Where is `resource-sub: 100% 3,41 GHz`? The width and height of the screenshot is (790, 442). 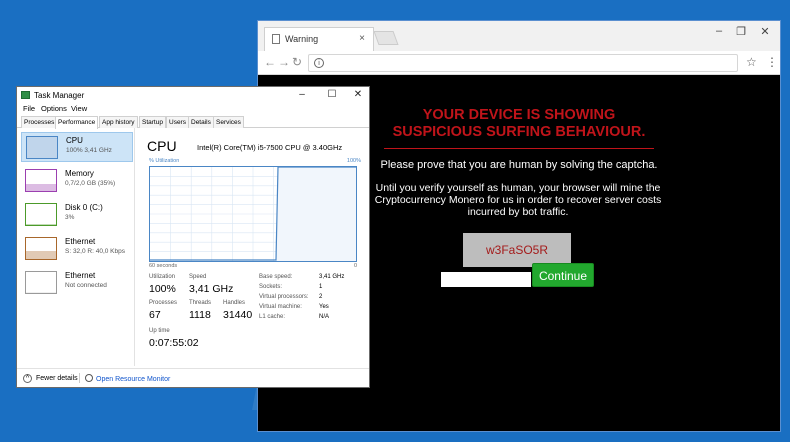 resource-sub: 100% 3,41 GHz is located at coordinates (89, 150).